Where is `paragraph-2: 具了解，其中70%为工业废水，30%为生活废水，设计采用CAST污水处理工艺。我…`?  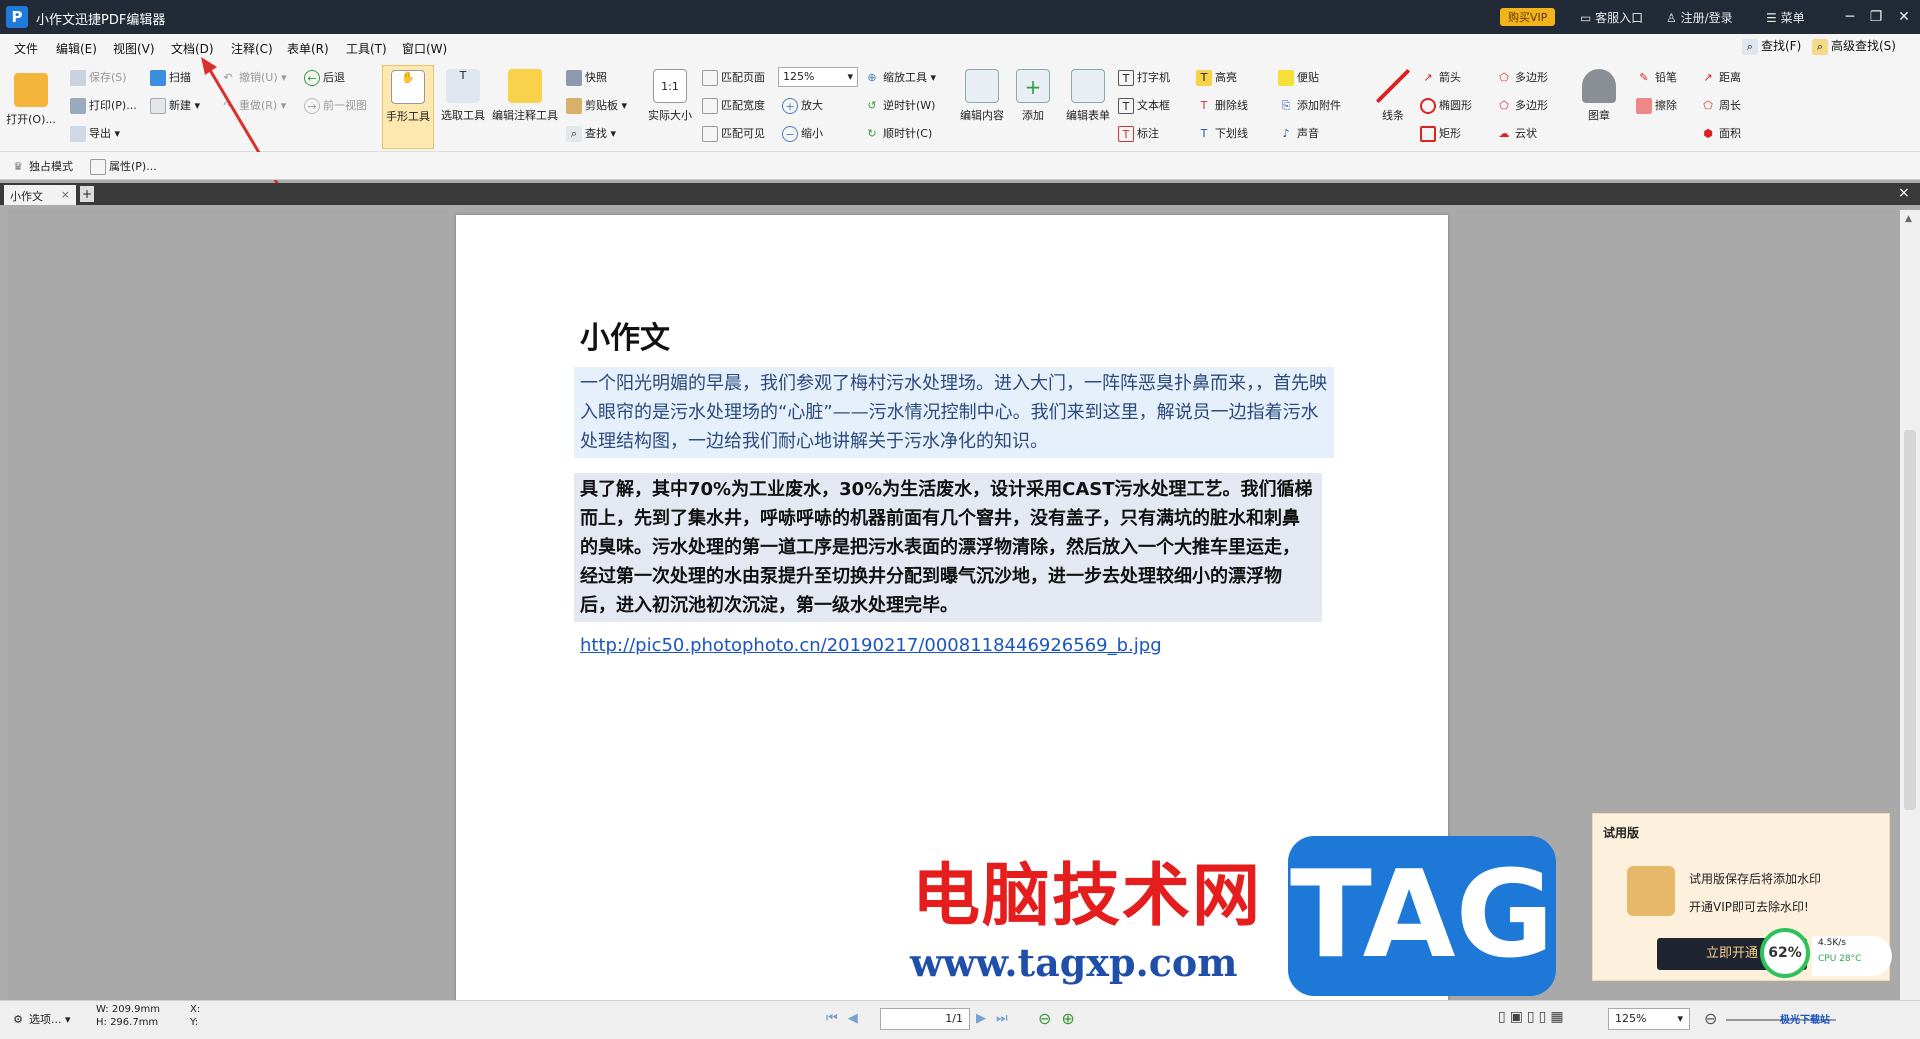 paragraph-2: 具了解，其中70%为工业废水，30%为生活废水，设计采用CAST污水处理工艺。我… is located at coordinates (948, 547).